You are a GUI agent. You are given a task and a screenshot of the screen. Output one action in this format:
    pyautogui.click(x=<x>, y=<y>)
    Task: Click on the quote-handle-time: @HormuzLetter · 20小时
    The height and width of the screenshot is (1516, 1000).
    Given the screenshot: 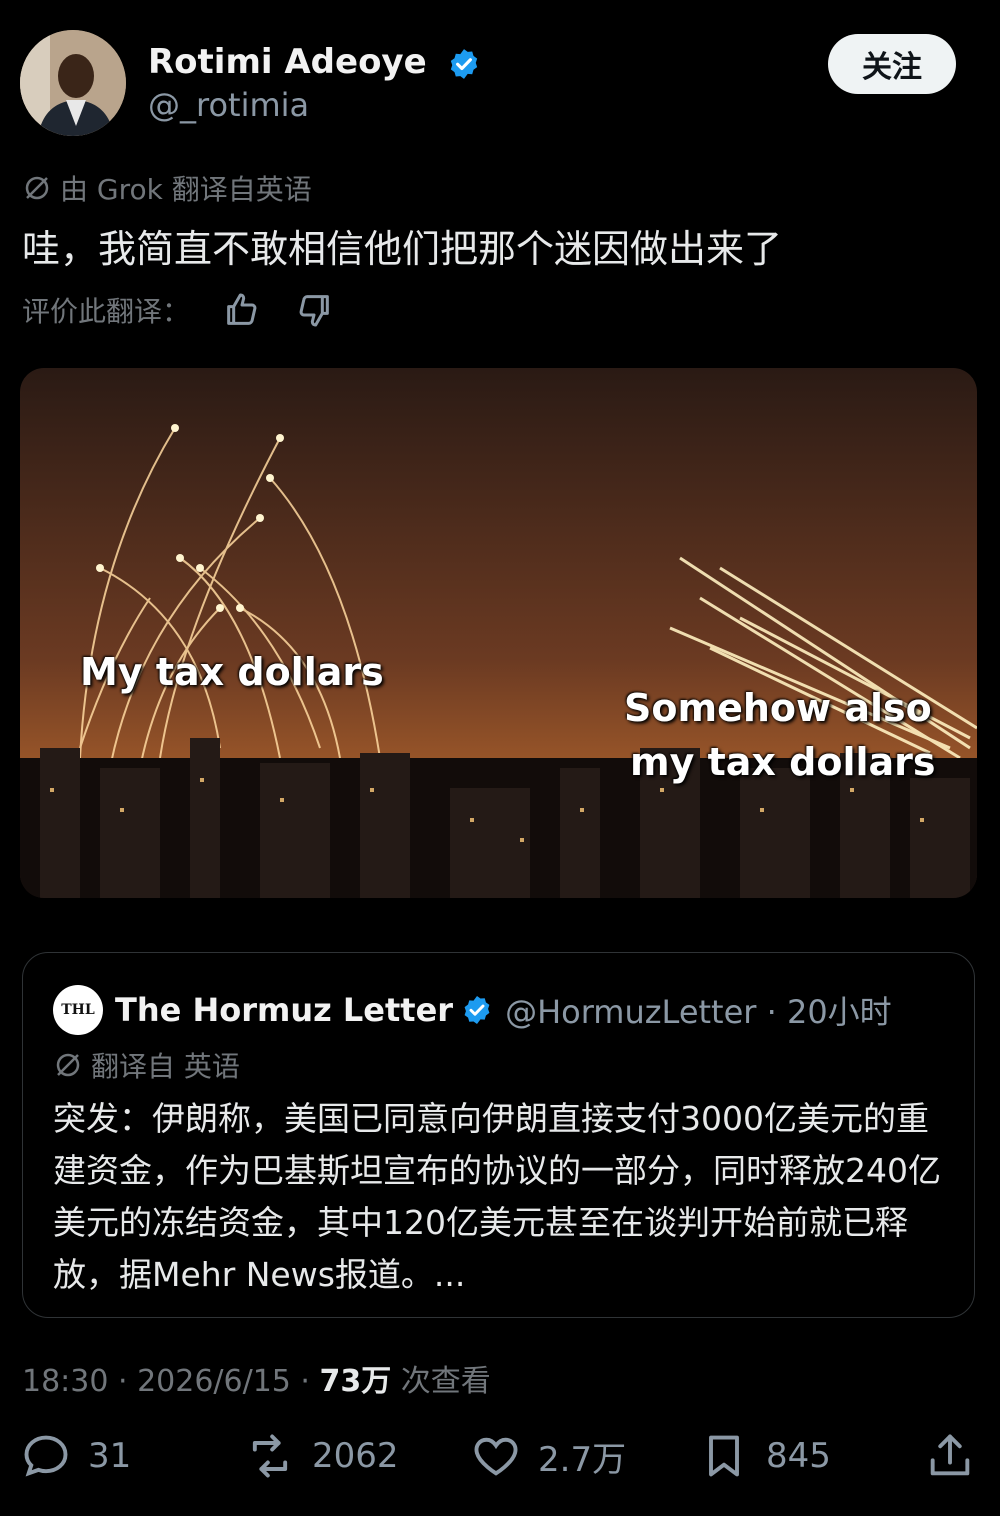 What is the action you would take?
    pyautogui.click(x=698, y=1012)
    